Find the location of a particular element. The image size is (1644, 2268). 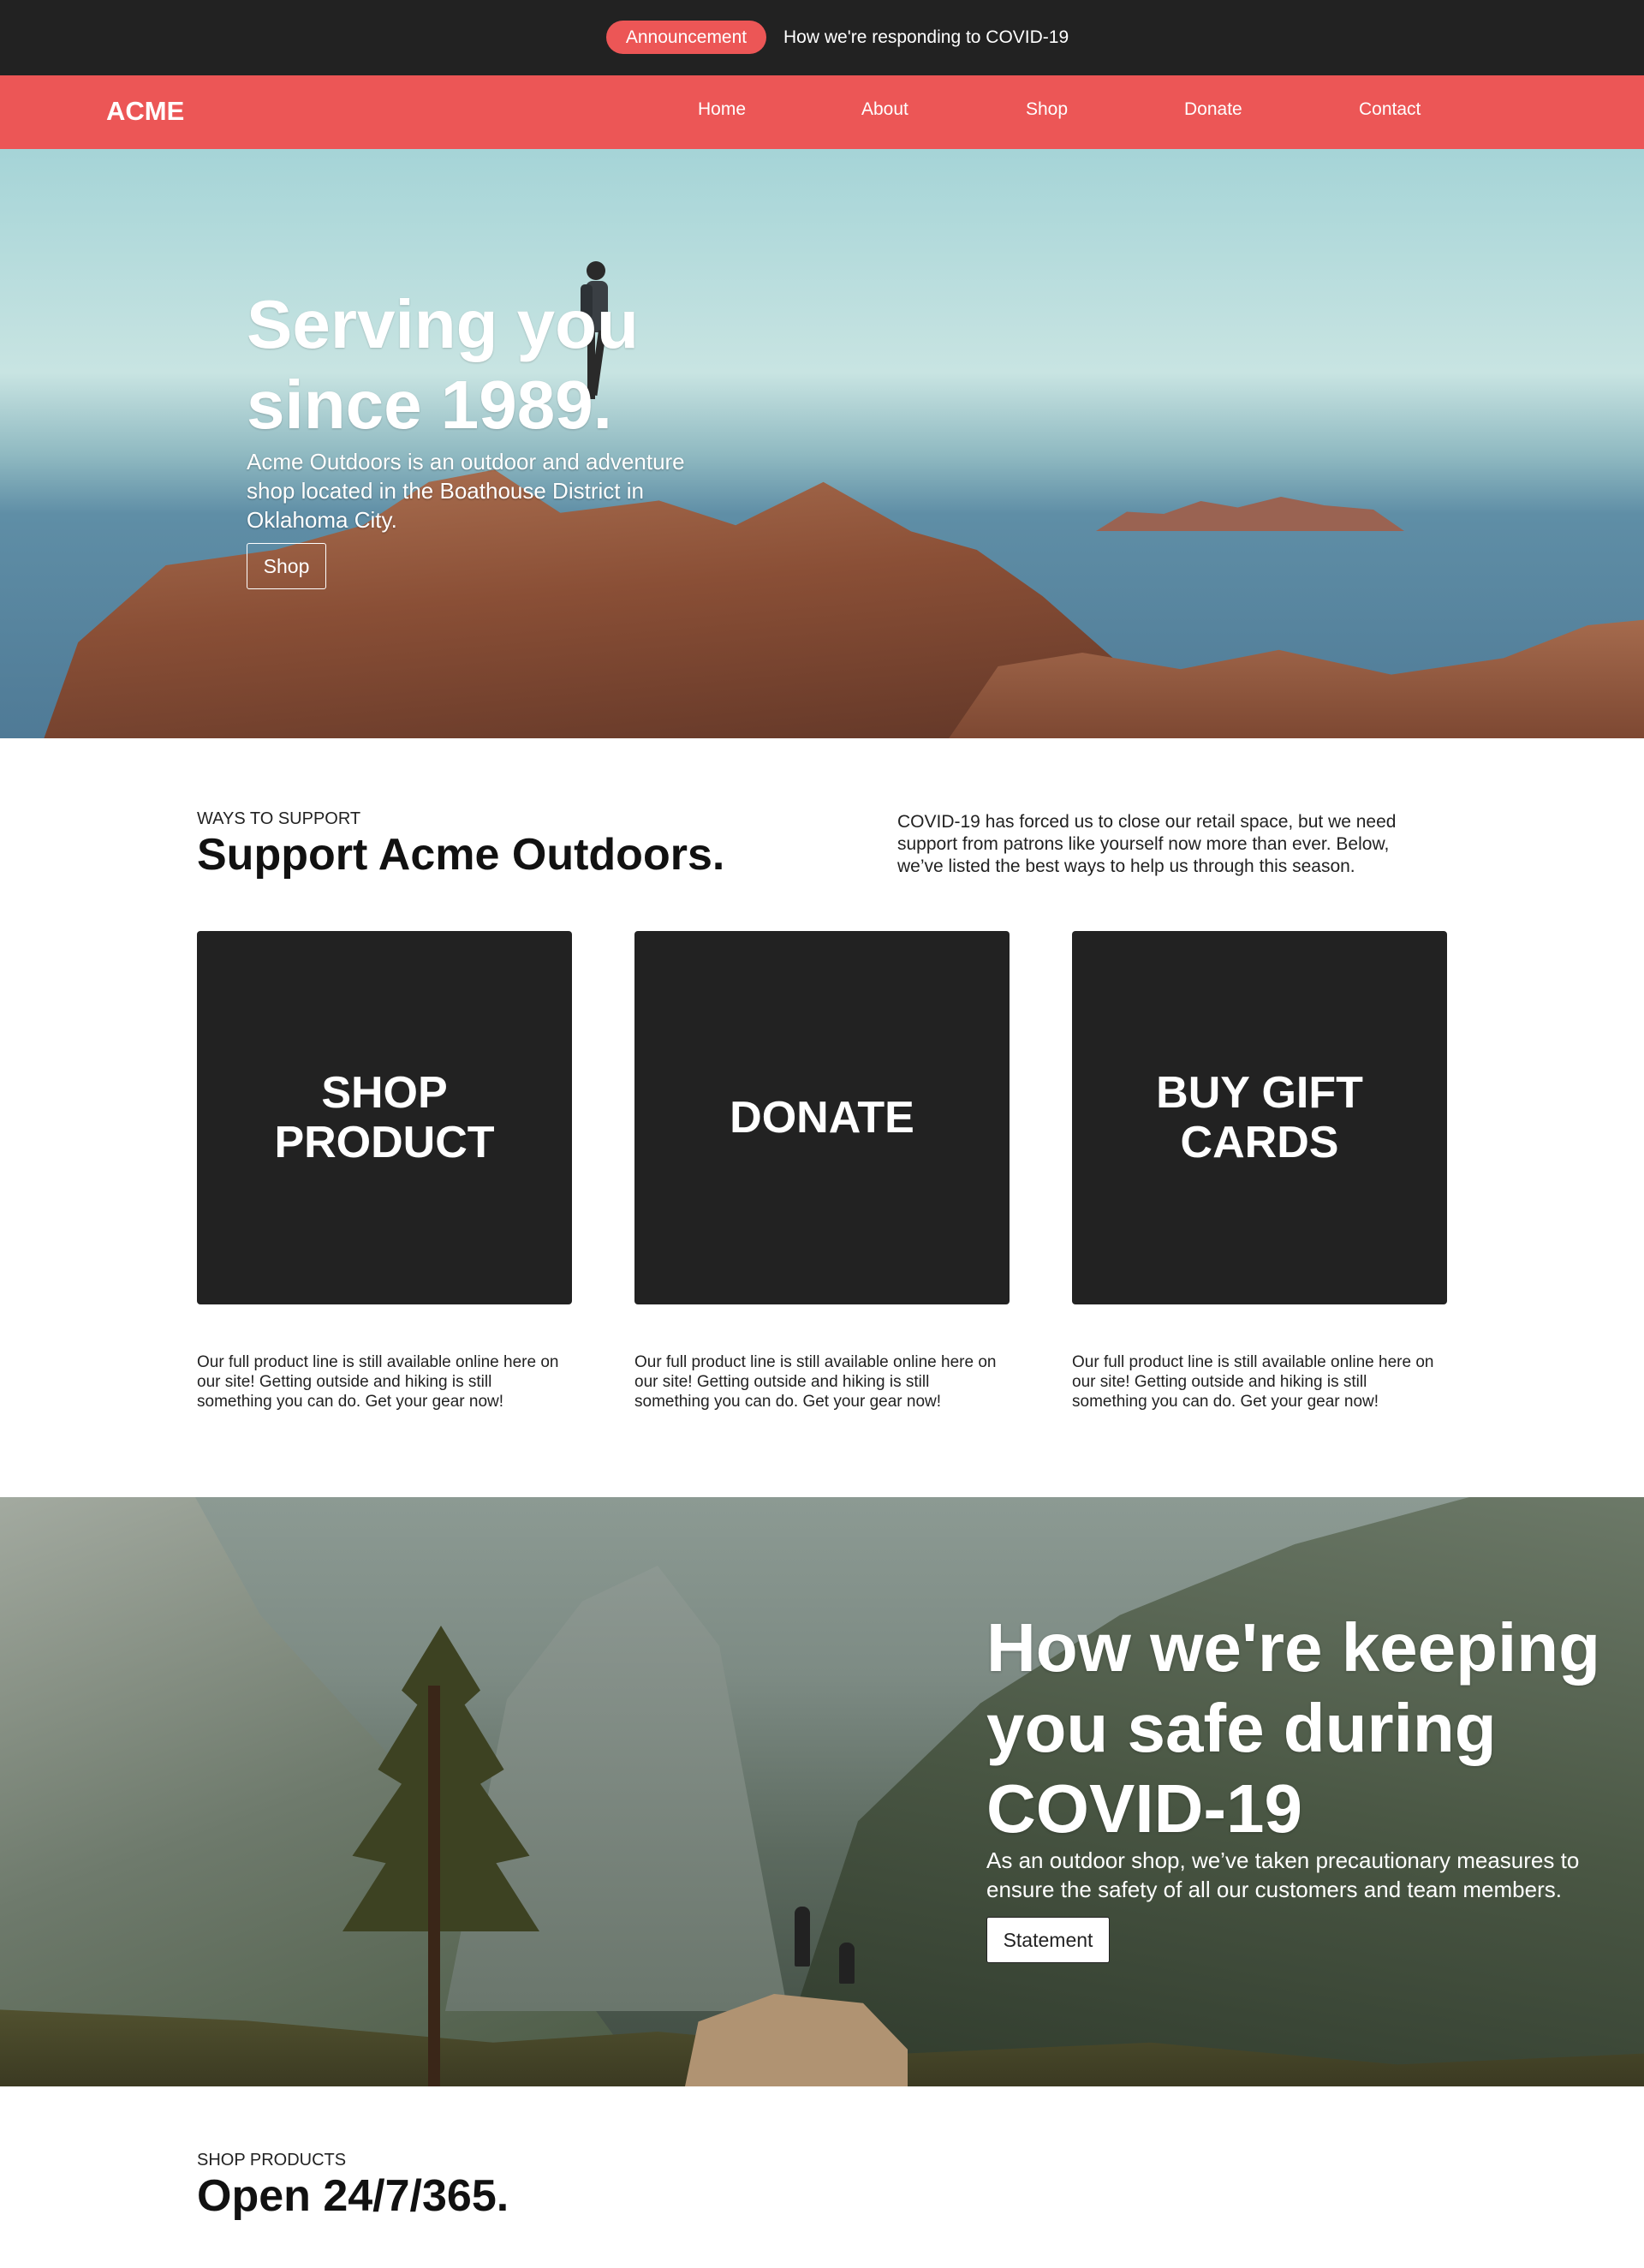

card-title: SHOP PRODUCT is located at coordinates (384, 1117).